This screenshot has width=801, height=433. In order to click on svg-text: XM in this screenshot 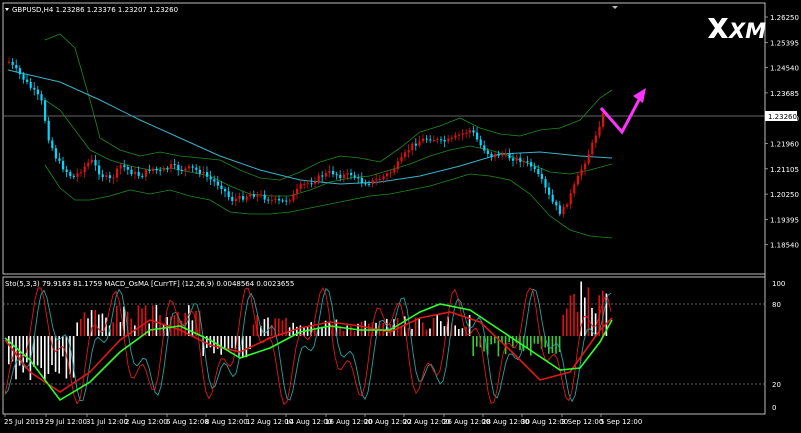, I will do `click(746, 31)`.